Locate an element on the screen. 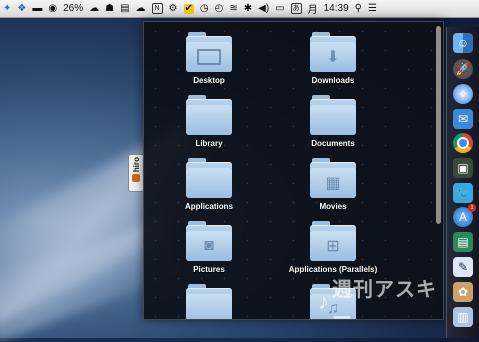 The height and width of the screenshot is (342, 479). safari-icon: ✧ is located at coordinates (463, 94).